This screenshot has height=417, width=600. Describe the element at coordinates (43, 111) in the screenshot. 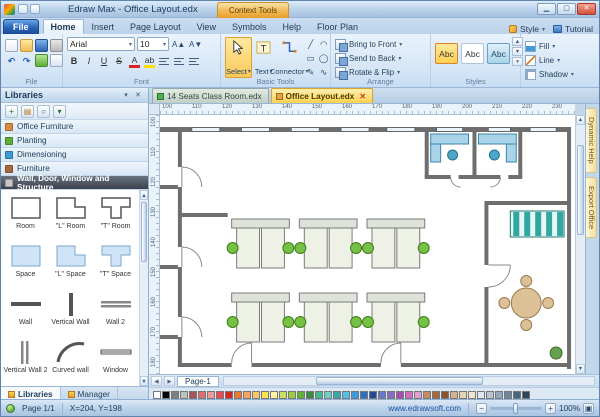

I see `search-library-icon: ○` at that location.